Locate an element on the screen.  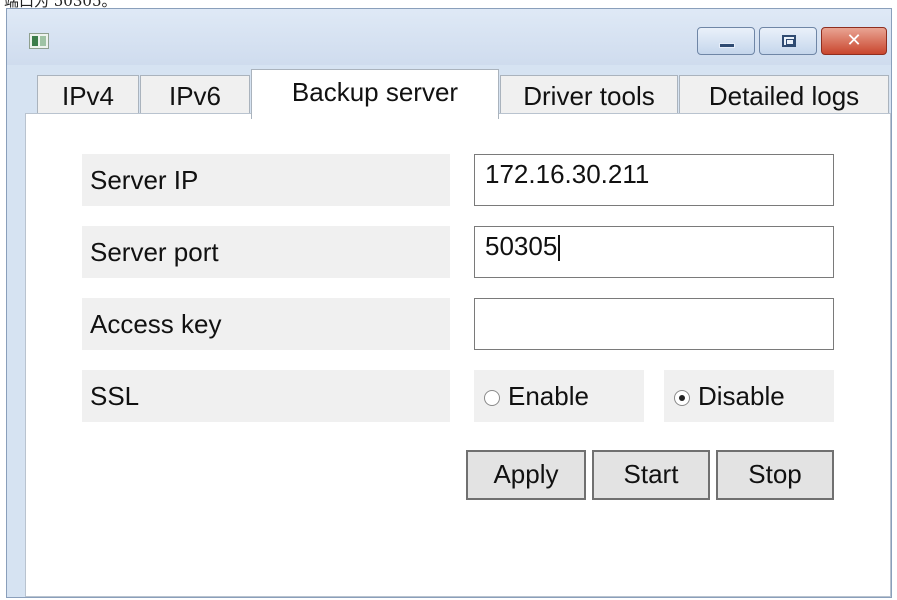
ssl-label: SSL is located at coordinates (266, 396).